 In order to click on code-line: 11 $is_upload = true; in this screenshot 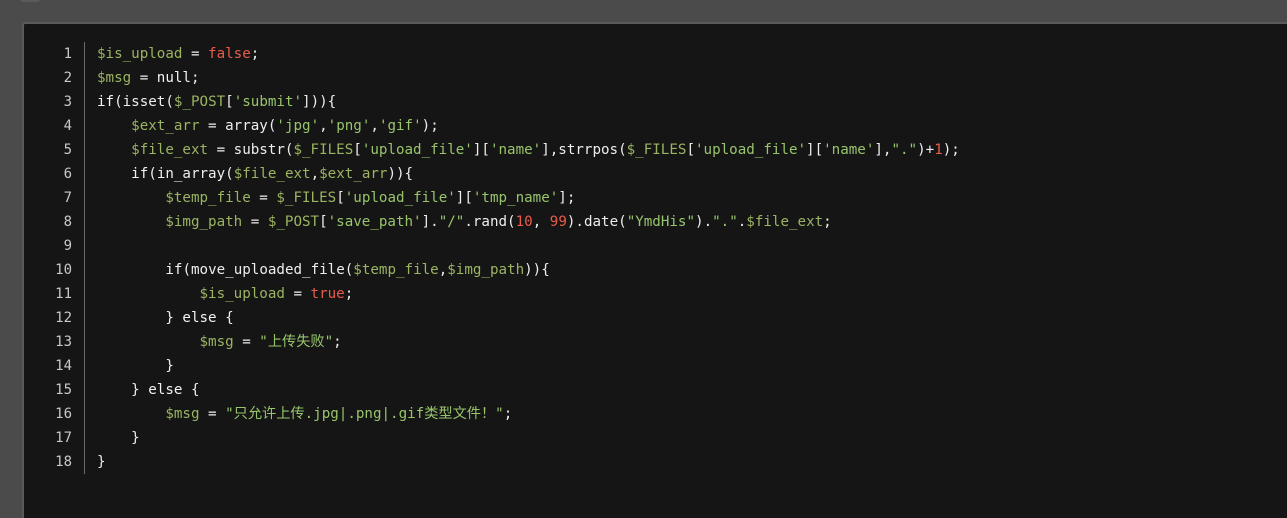, I will do `click(667, 294)`.